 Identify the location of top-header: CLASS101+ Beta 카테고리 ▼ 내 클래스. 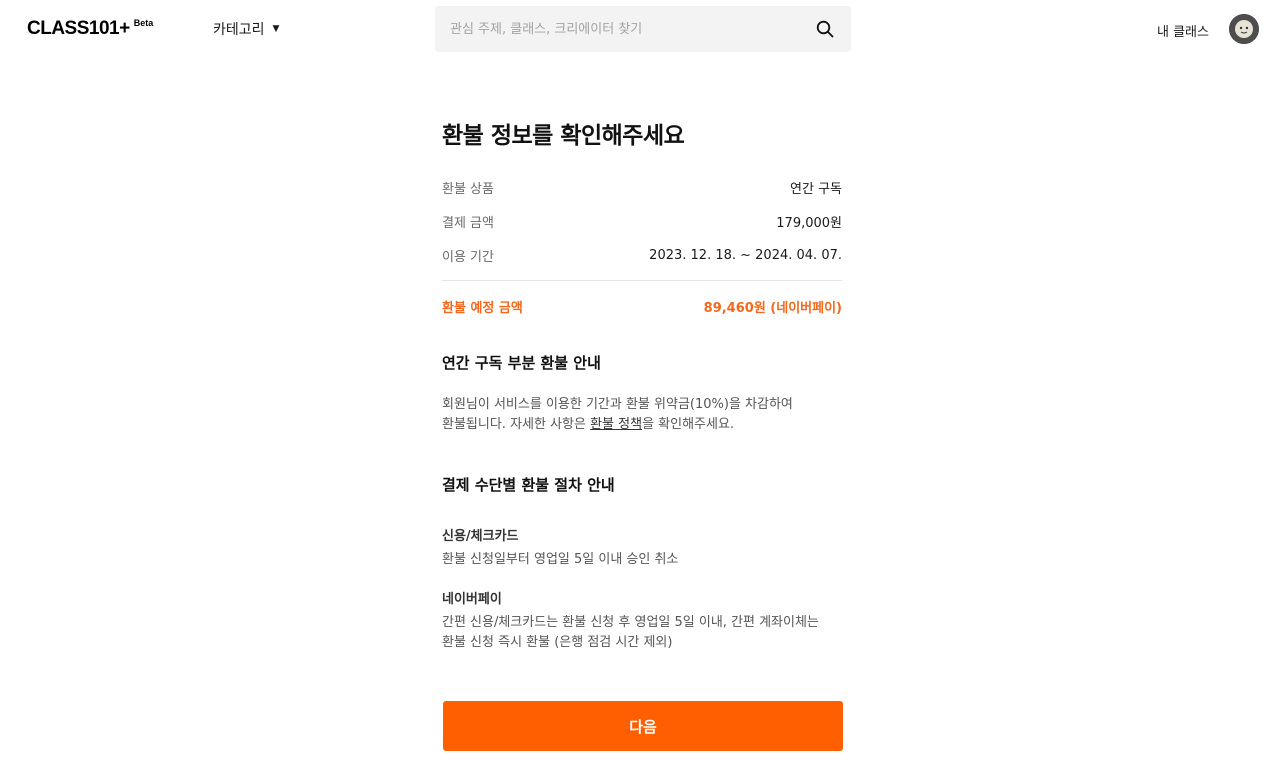
(640, 29).